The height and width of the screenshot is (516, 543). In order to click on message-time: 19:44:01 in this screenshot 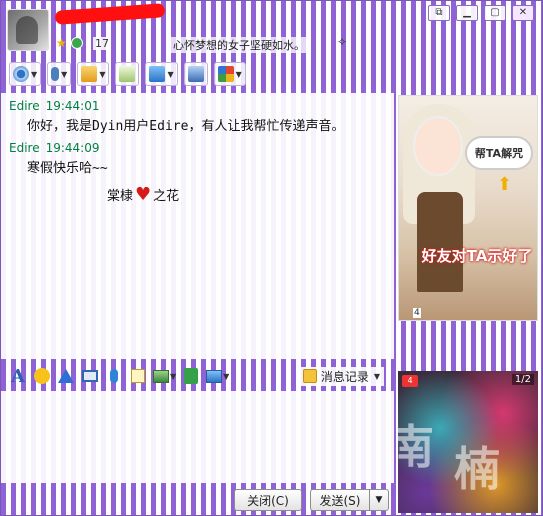, I will do `click(72, 106)`.